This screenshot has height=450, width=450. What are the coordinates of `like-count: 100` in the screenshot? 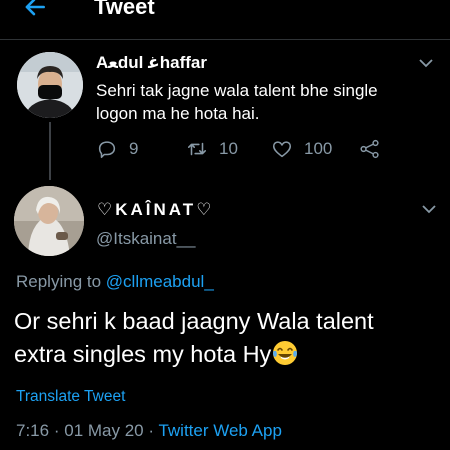 It's located at (318, 148).